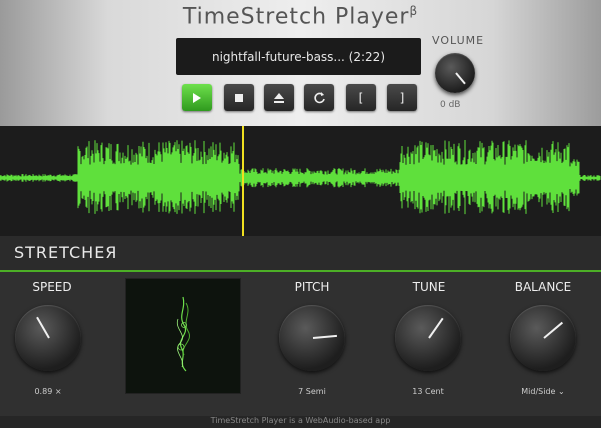  Describe the element at coordinates (543, 391) in the screenshot. I see `balance-mode-select: Mid/Side ⌄` at that location.